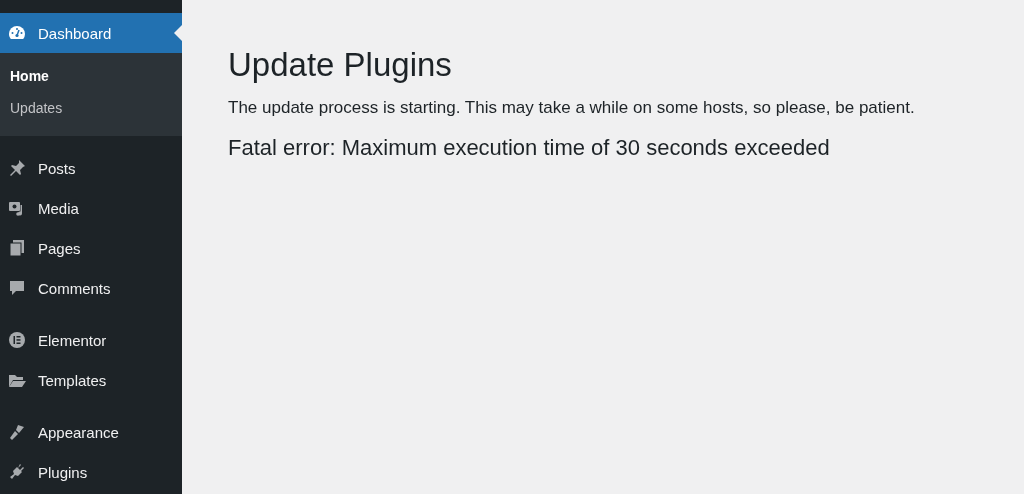 The image size is (1024, 494). I want to click on menu-item: Dashboard, so click(91, 33).